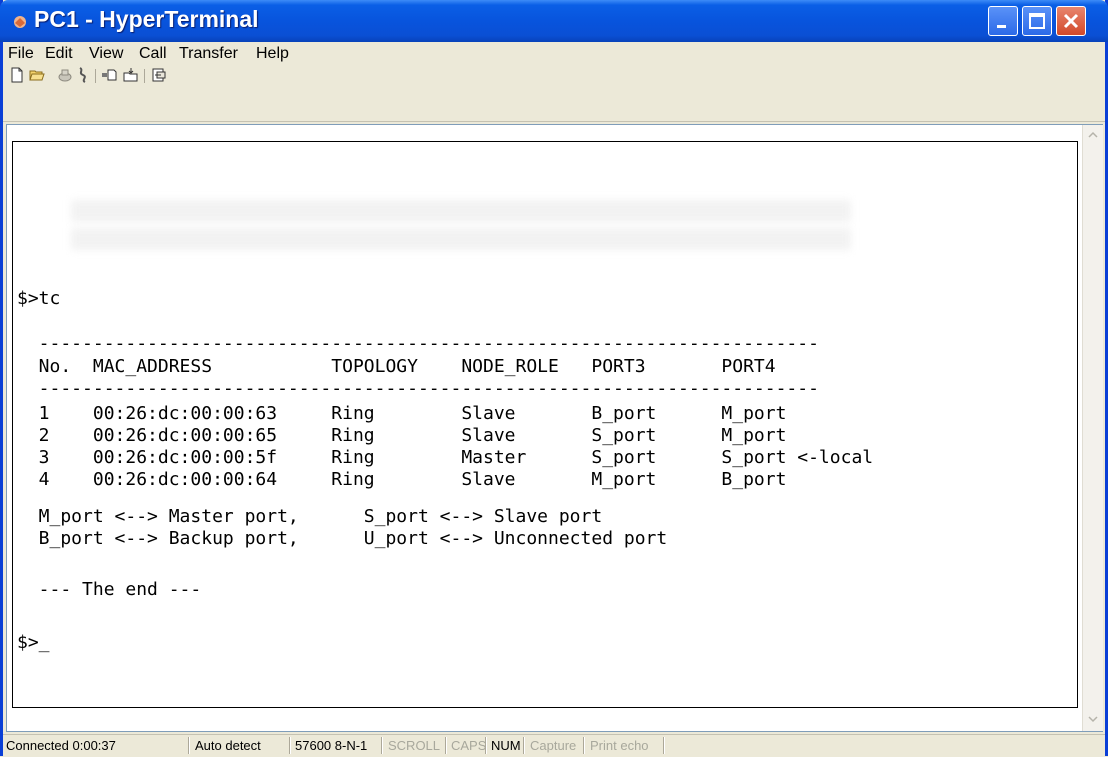 The height and width of the screenshot is (757, 1108). I want to click on minimize-icon, so click(1001, 26).